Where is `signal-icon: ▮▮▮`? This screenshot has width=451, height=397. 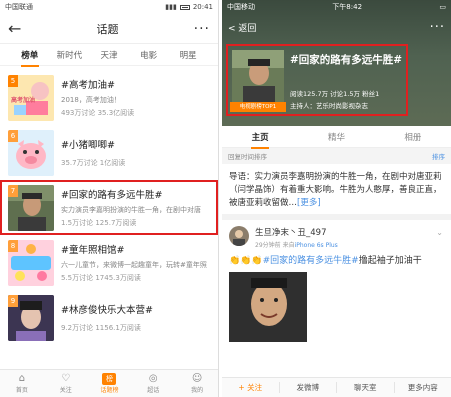
signal-icon: ▮▮▮ is located at coordinates (171, 7).